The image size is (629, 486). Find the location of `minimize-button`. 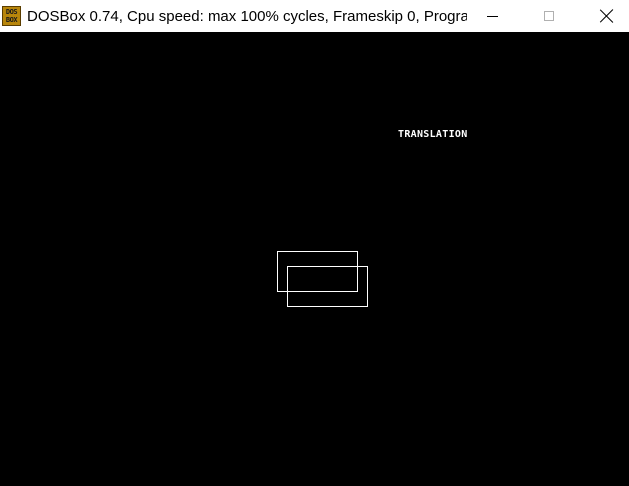

minimize-button is located at coordinates (492, 16).